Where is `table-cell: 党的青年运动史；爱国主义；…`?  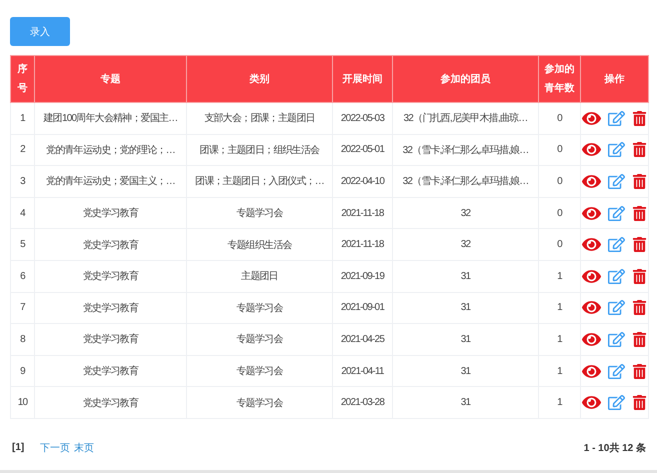 table-cell: 党的青年运动史；爱国主义；… is located at coordinates (110, 182).